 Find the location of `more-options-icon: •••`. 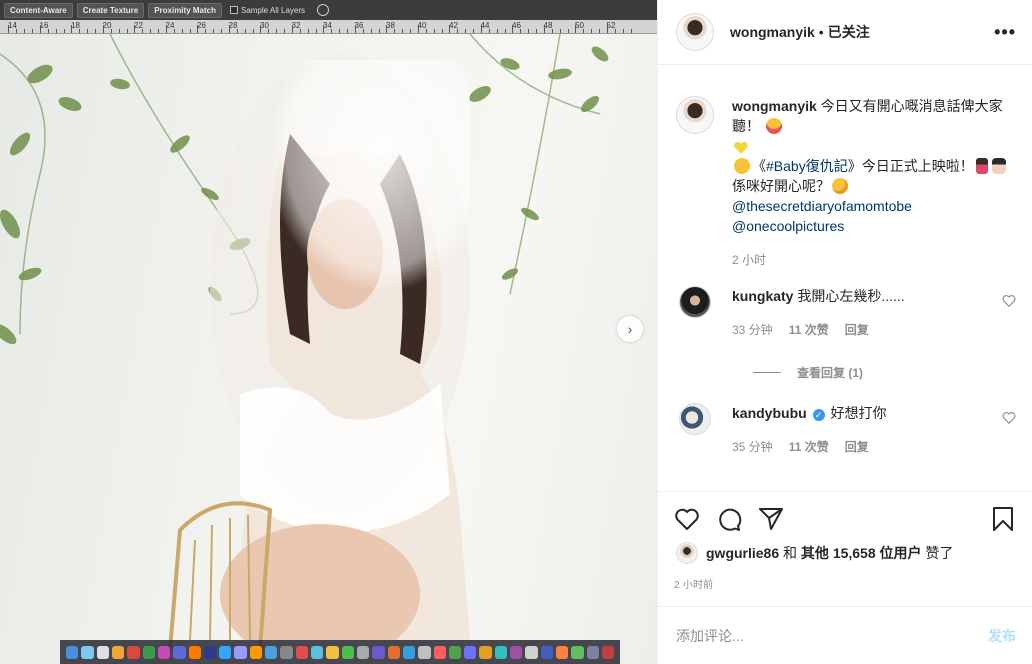

more-options-icon: ••• is located at coordinates (1005, 32).